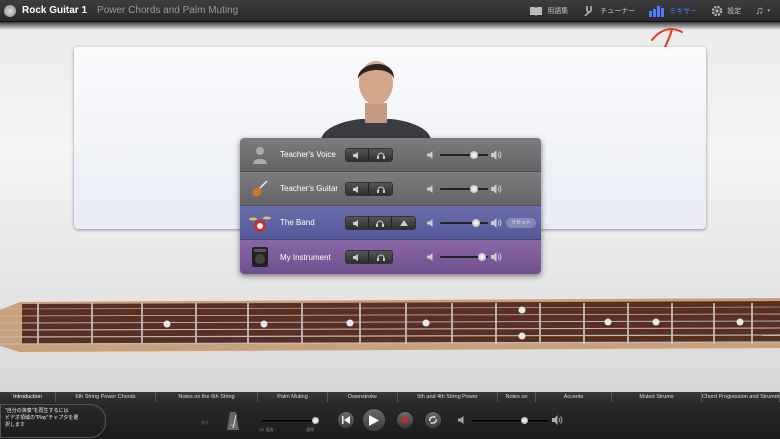 This screenshot has height=439, width=780. Describe the element at coordinates (205, 422) in the screenshot. I see `tempo-label: 大人` at that location.